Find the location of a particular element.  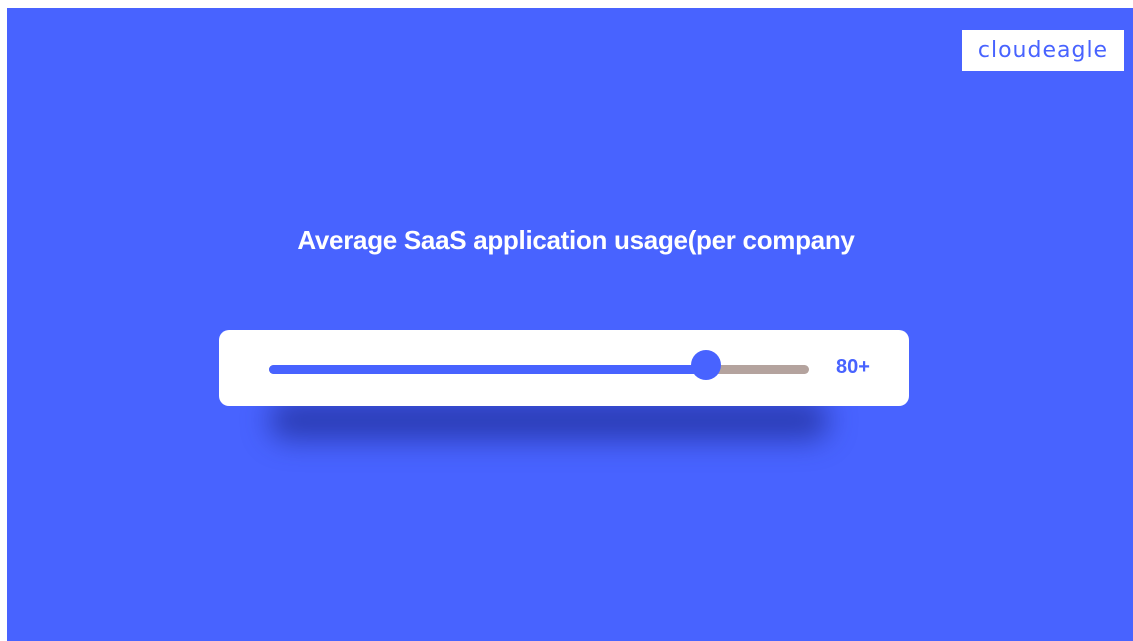

slider-track-fill is located at coordinates (488, 369).